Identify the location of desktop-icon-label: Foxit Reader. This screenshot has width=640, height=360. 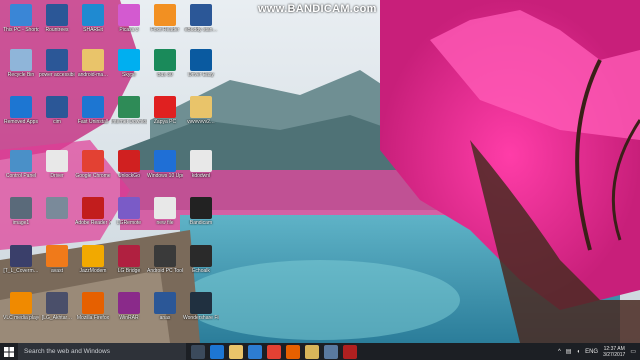
(165, 30).